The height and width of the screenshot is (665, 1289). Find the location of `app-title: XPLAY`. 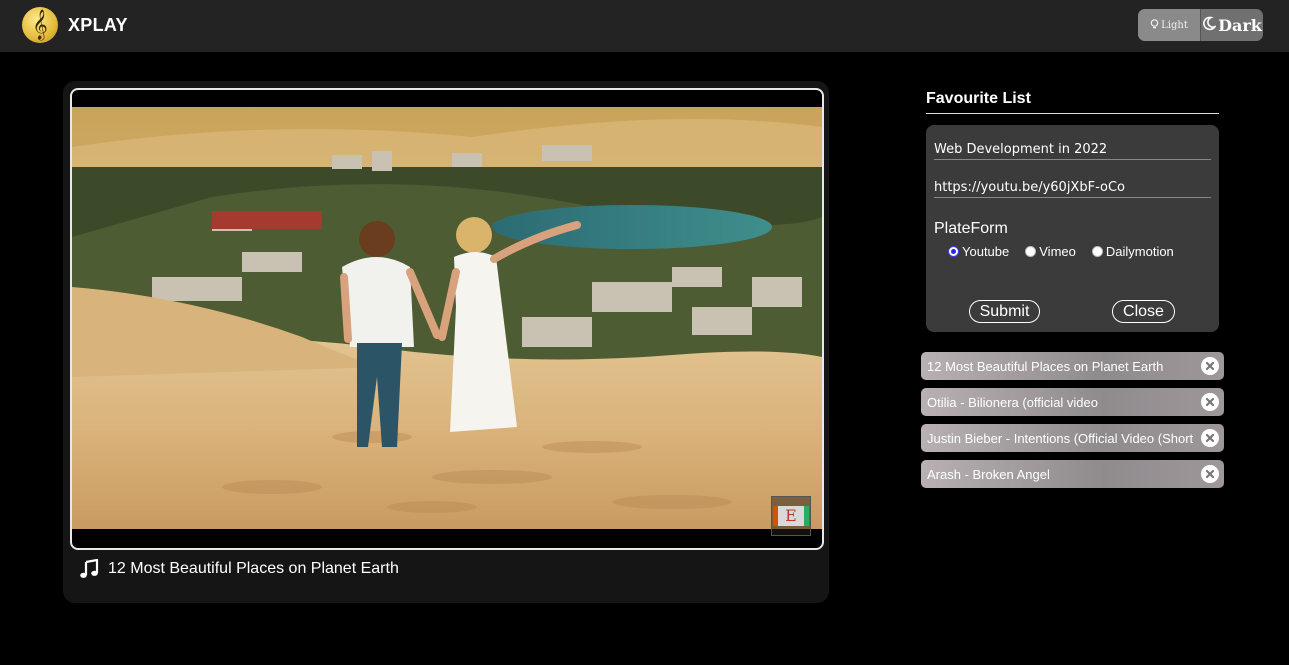

app-title: XPLAY is located at coordinates (98, 25).